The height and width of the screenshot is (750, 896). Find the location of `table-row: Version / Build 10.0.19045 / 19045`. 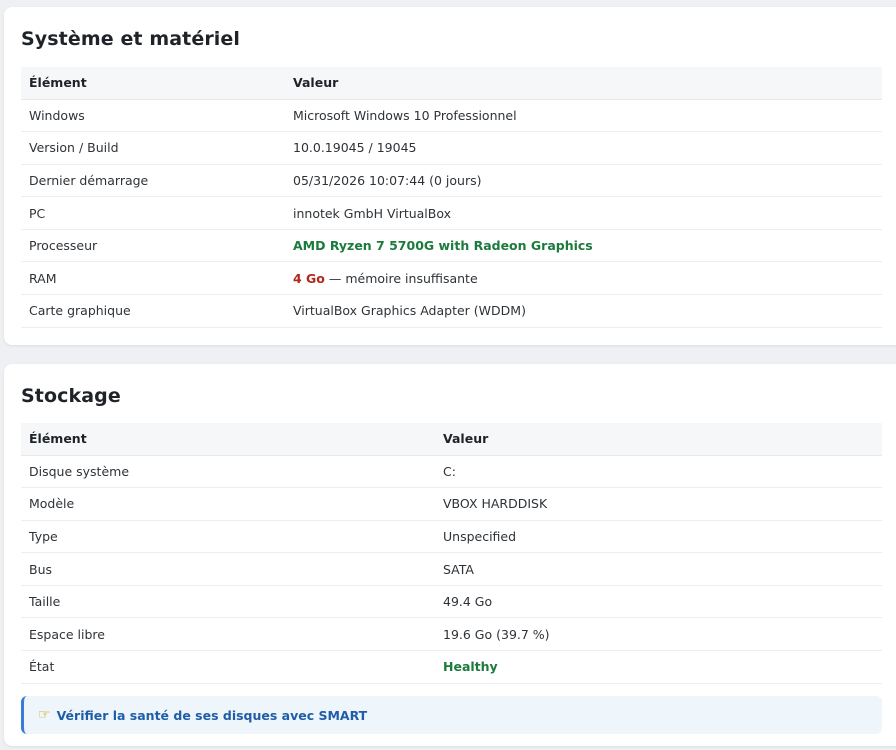

table-row: Version / Build 10.0.19045 / 19045 is located at coordinates (451, 148).